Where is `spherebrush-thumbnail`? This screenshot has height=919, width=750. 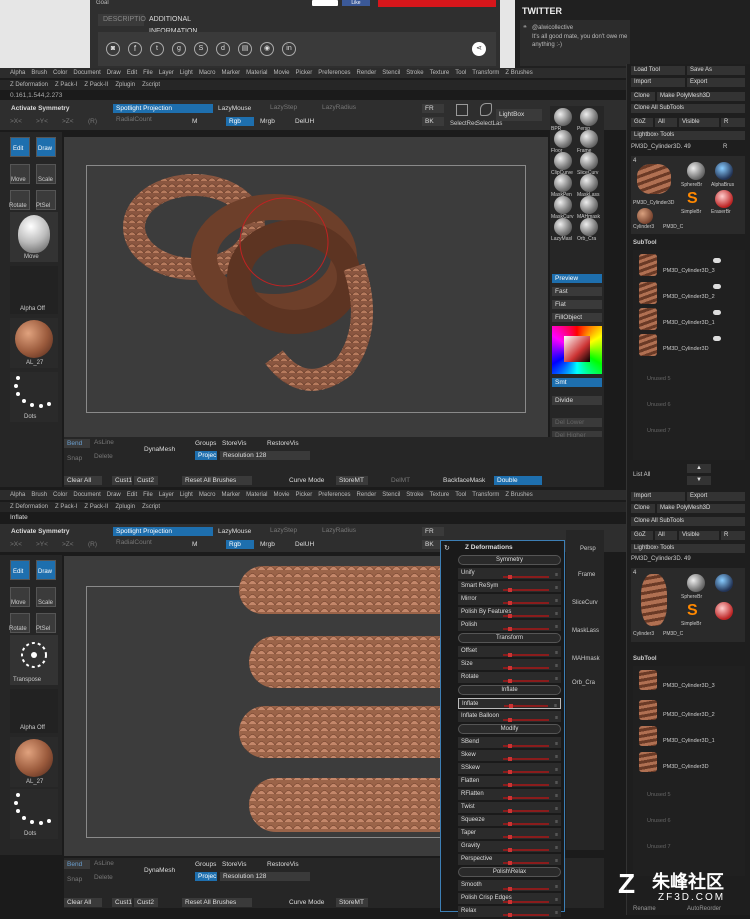 spherebrush-thumbnail is located at coordinates (696, 171).